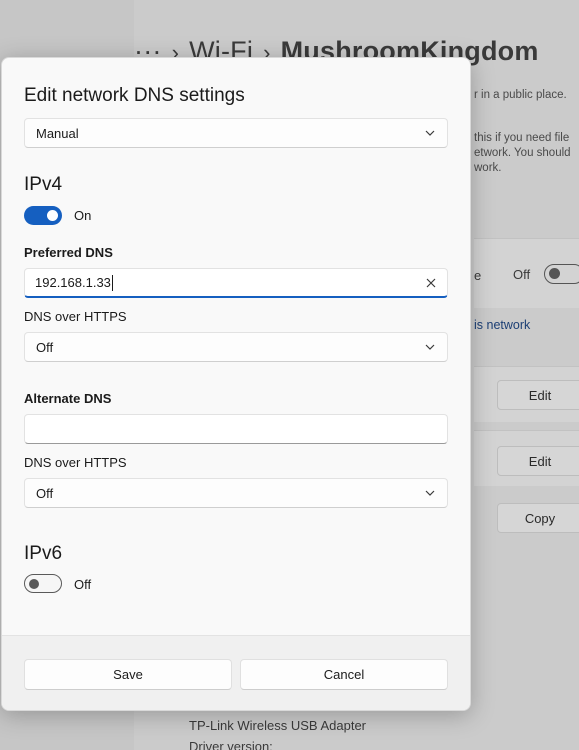 The image size is (579, 750). Describe the element at coordinates (538, 461) in the screenshot. I see `edit-dns-button: Edit` at that location.